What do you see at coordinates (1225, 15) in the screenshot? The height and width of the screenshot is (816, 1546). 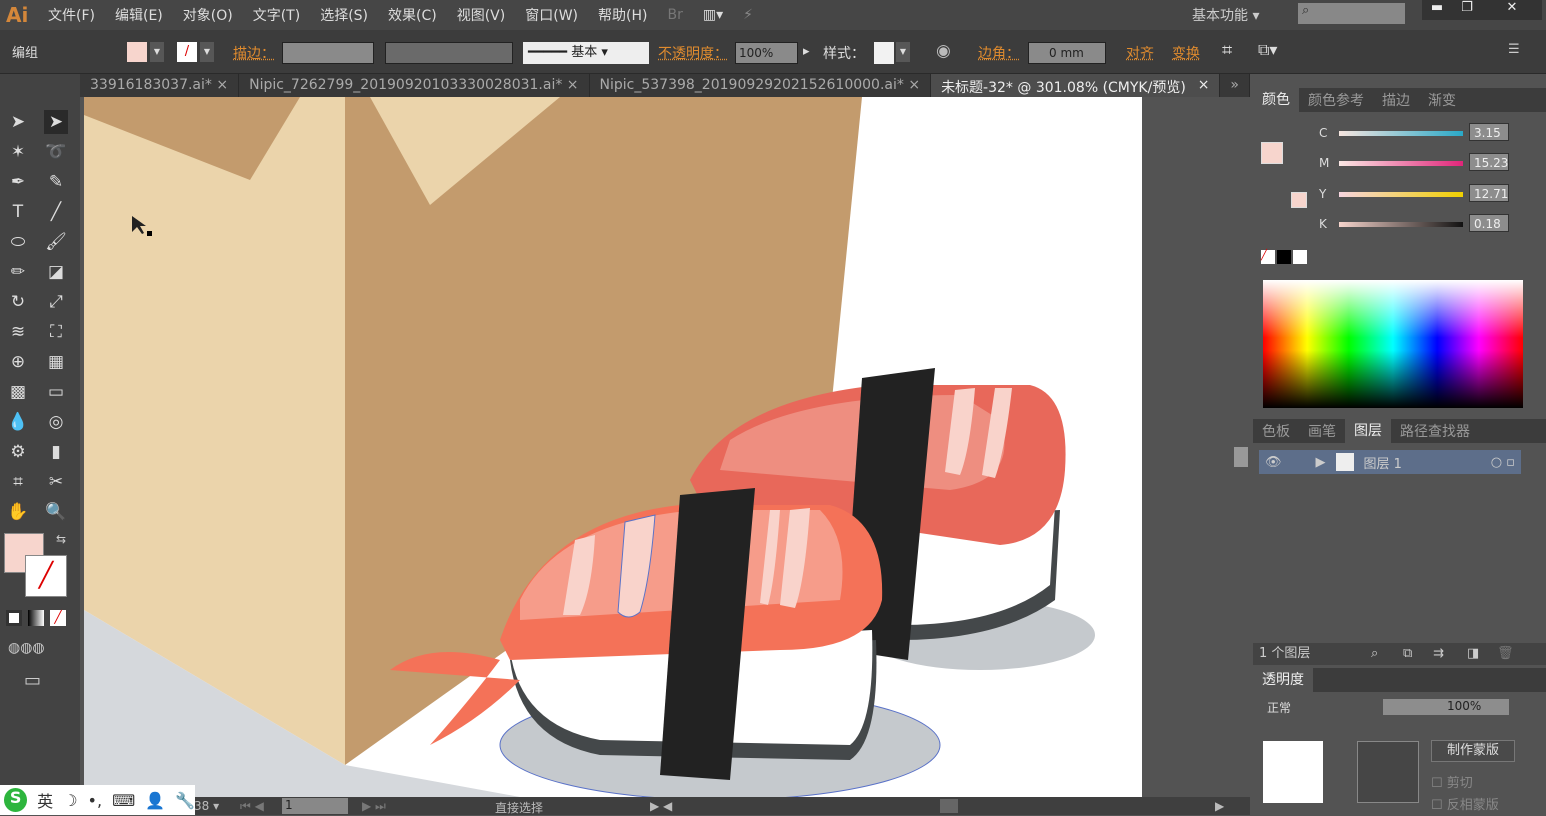 I see `workspace-switcher: 基本功能 ▾` at bounding box center [1225, 15].